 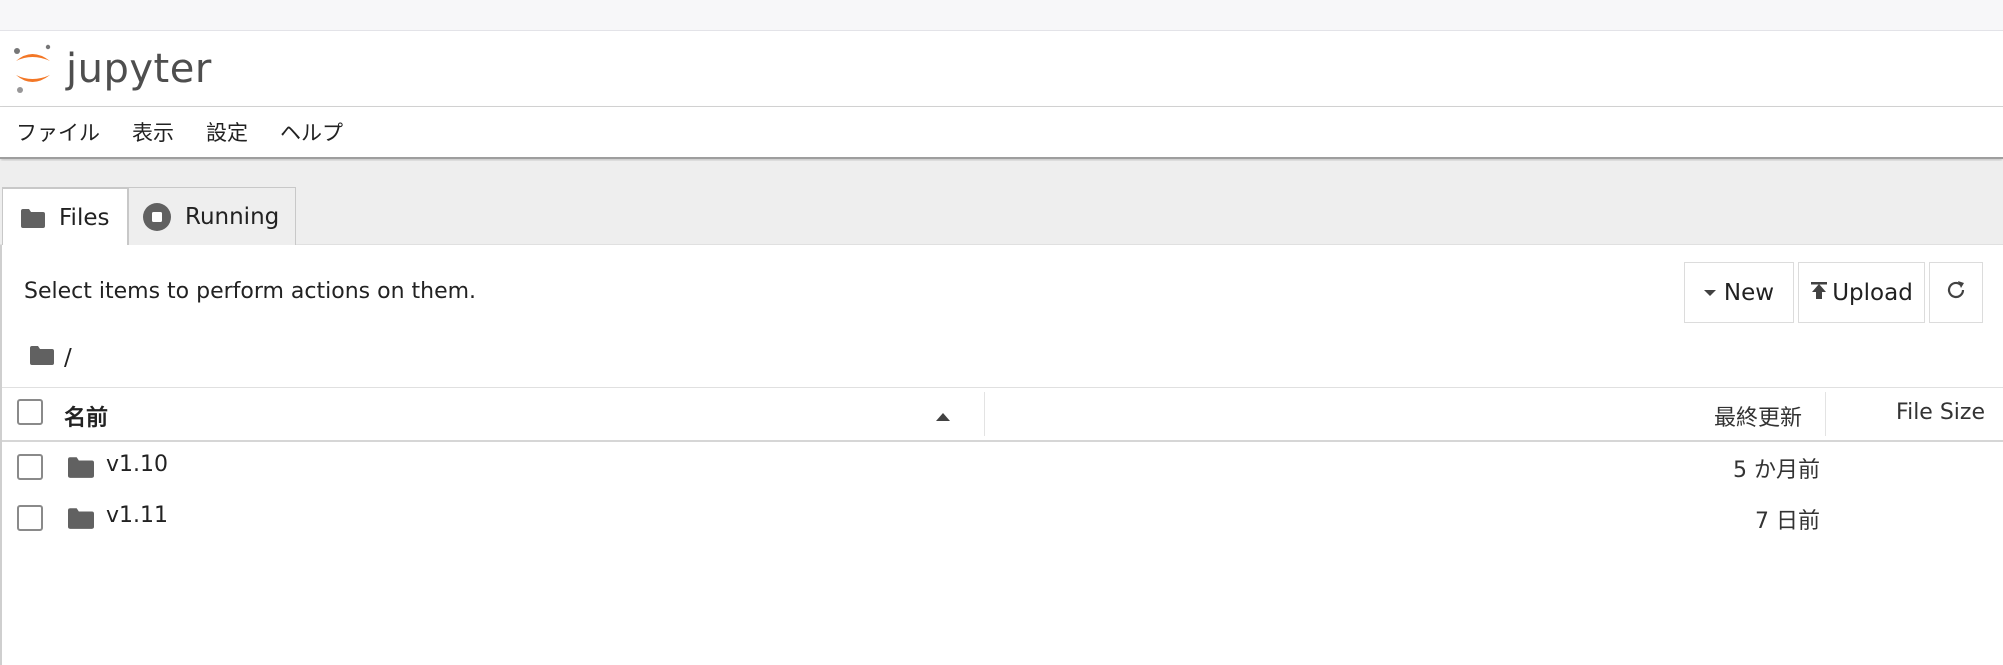 What do you see at coordinates (42, 358) in the screenshot?
I see `breadcrumb-folder-icon` at bounding box center [42, 358].